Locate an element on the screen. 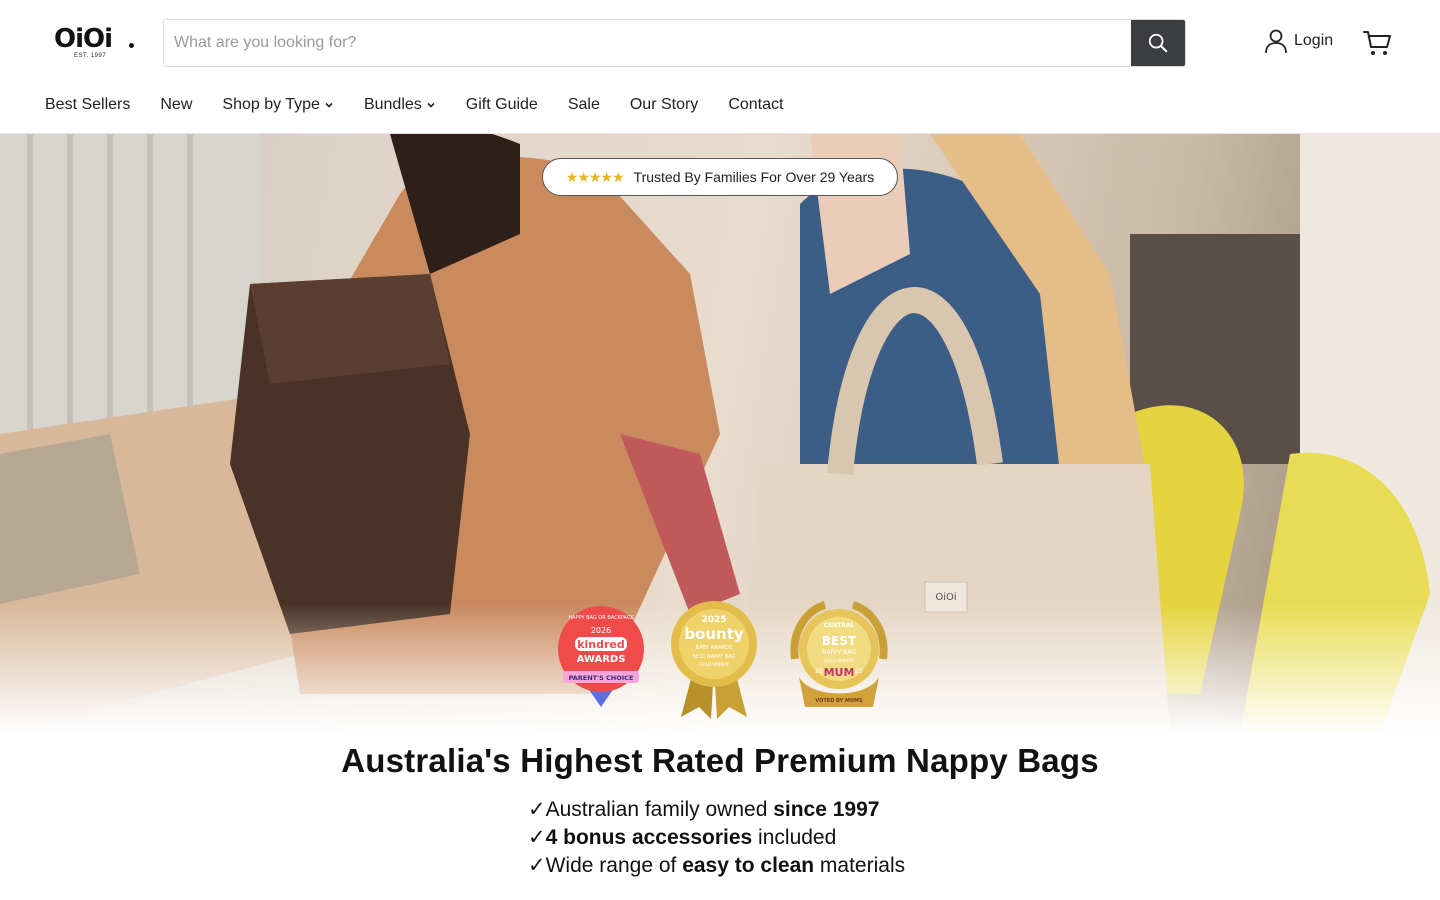 This screenshot has height=900, width=1440. search-input is located at coordinates (647, 43).